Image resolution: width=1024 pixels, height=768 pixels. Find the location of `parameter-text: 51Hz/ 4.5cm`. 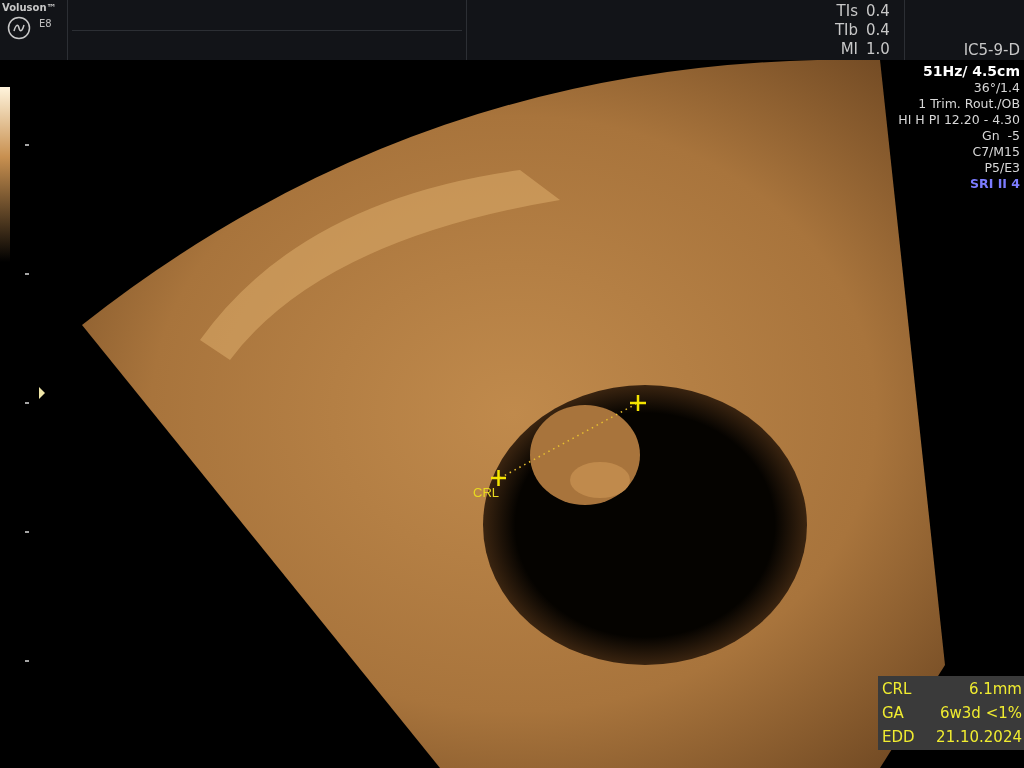

parameter-text: 51Hz/ 4.5cm is located at coordinates (971, 71).